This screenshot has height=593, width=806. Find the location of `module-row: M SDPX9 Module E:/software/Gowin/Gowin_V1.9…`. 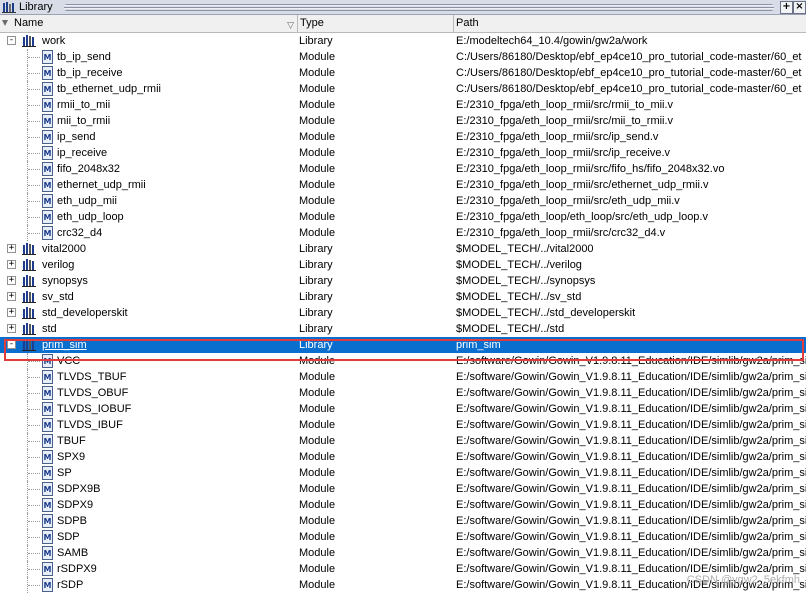

module-row: M SDPX9 Module E:/software/Gowin/Gowin_V1.9… is located at coordinates (403, 505).